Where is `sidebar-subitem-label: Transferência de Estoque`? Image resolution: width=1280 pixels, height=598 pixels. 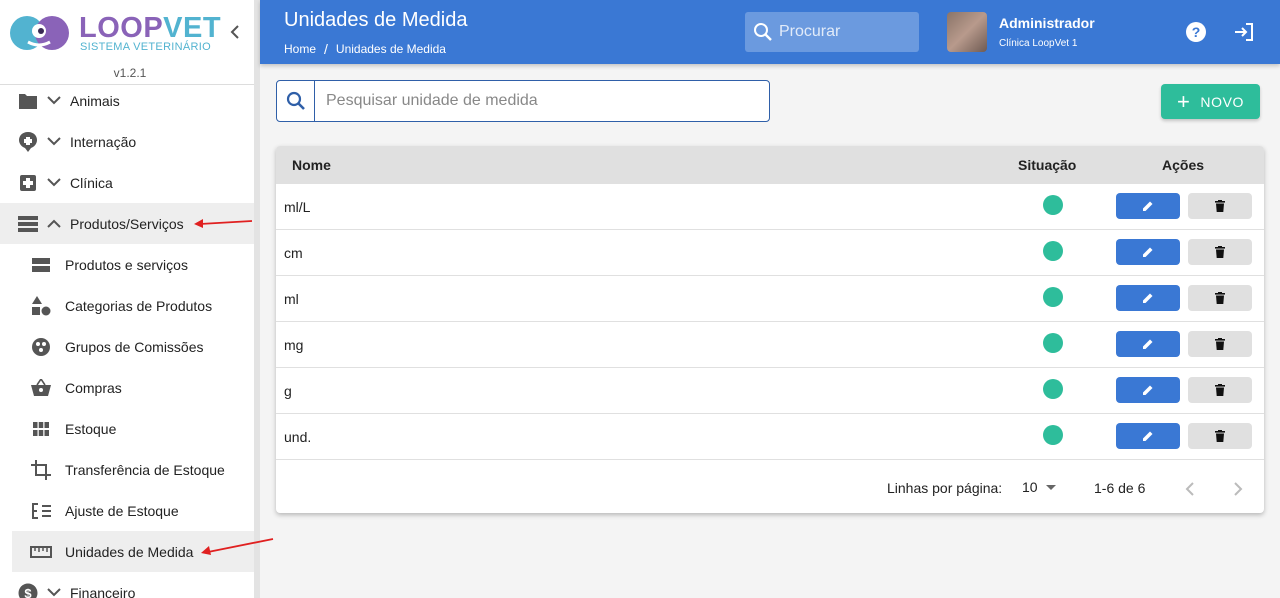
sidebar-subitem-label: Transferência de Estoque is located at coordinates (145, 469).